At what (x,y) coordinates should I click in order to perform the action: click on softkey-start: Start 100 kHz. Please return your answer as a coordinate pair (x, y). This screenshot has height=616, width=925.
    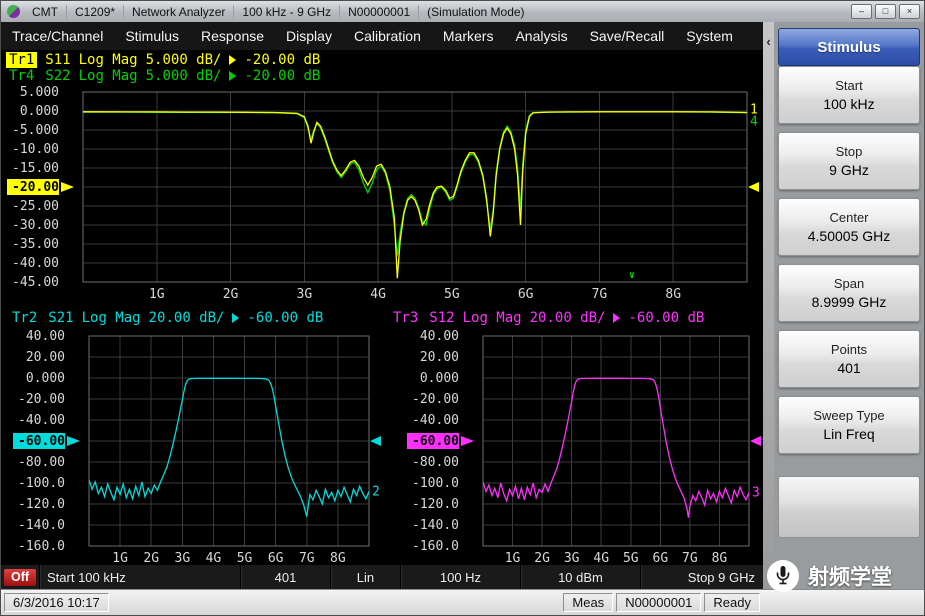
    Looking at the image, I should click on (849, 95).